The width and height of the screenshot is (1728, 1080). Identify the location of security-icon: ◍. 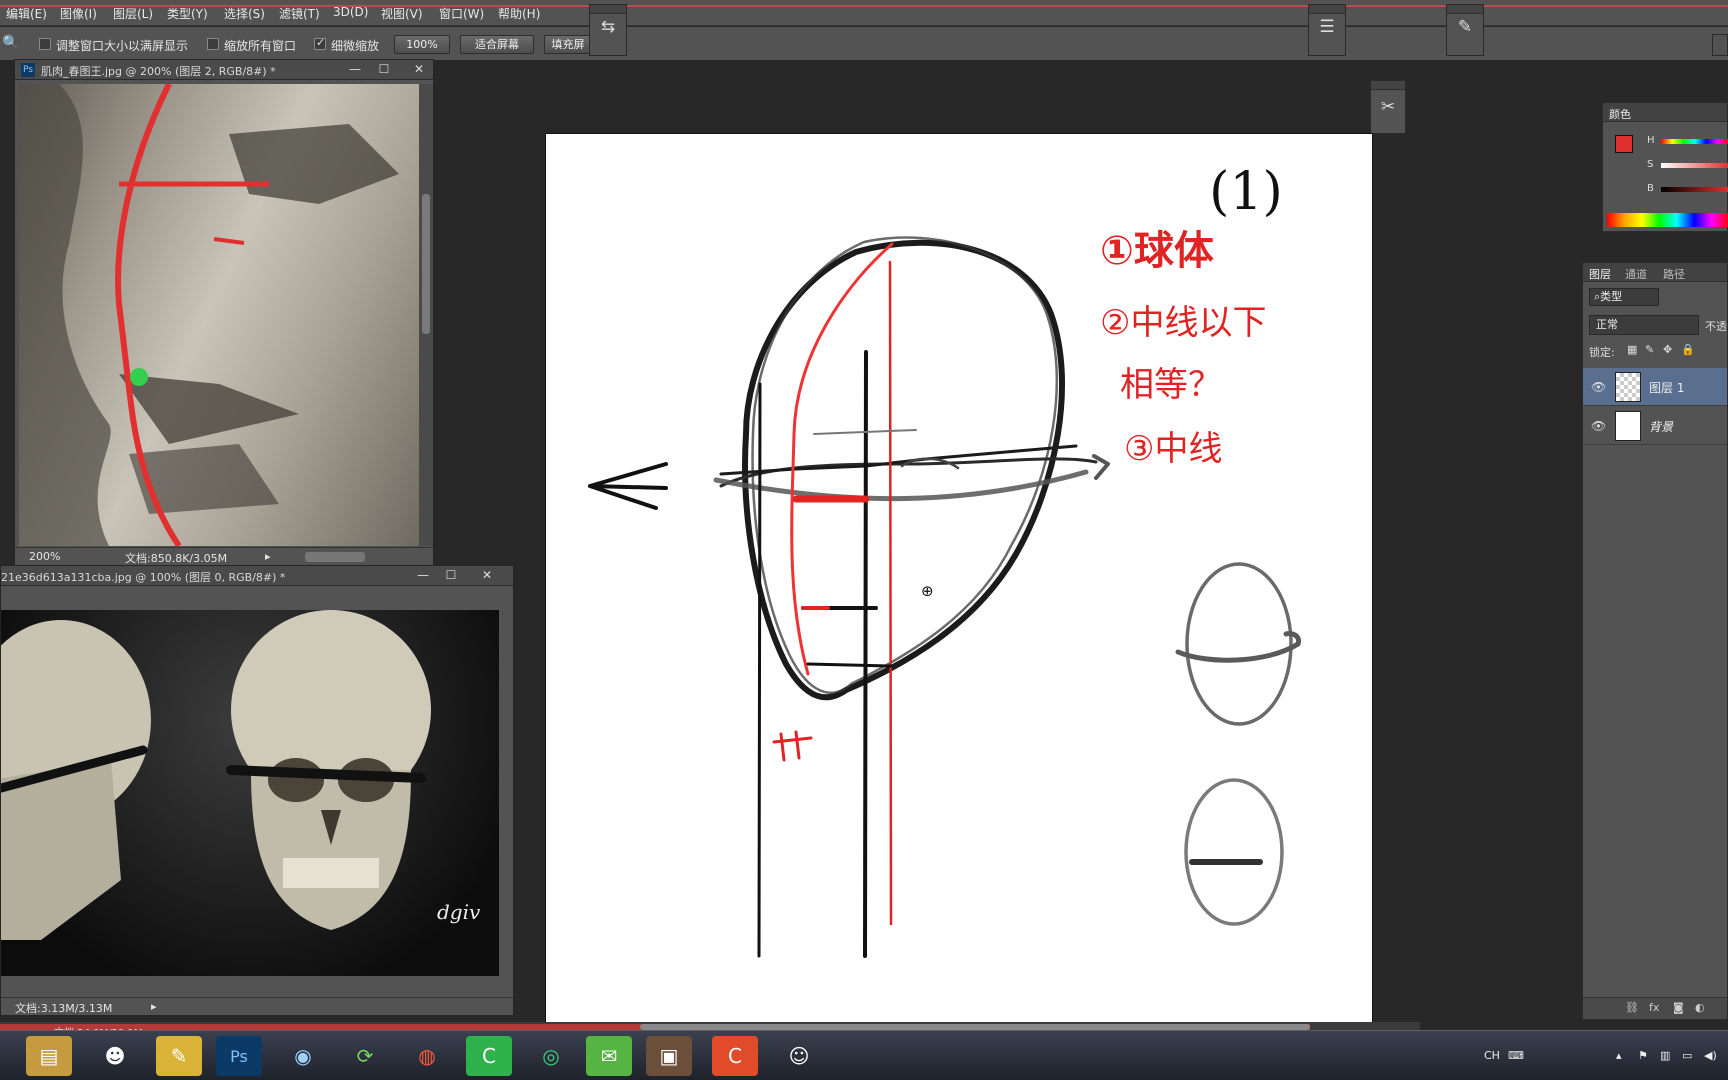
(427, 1056).